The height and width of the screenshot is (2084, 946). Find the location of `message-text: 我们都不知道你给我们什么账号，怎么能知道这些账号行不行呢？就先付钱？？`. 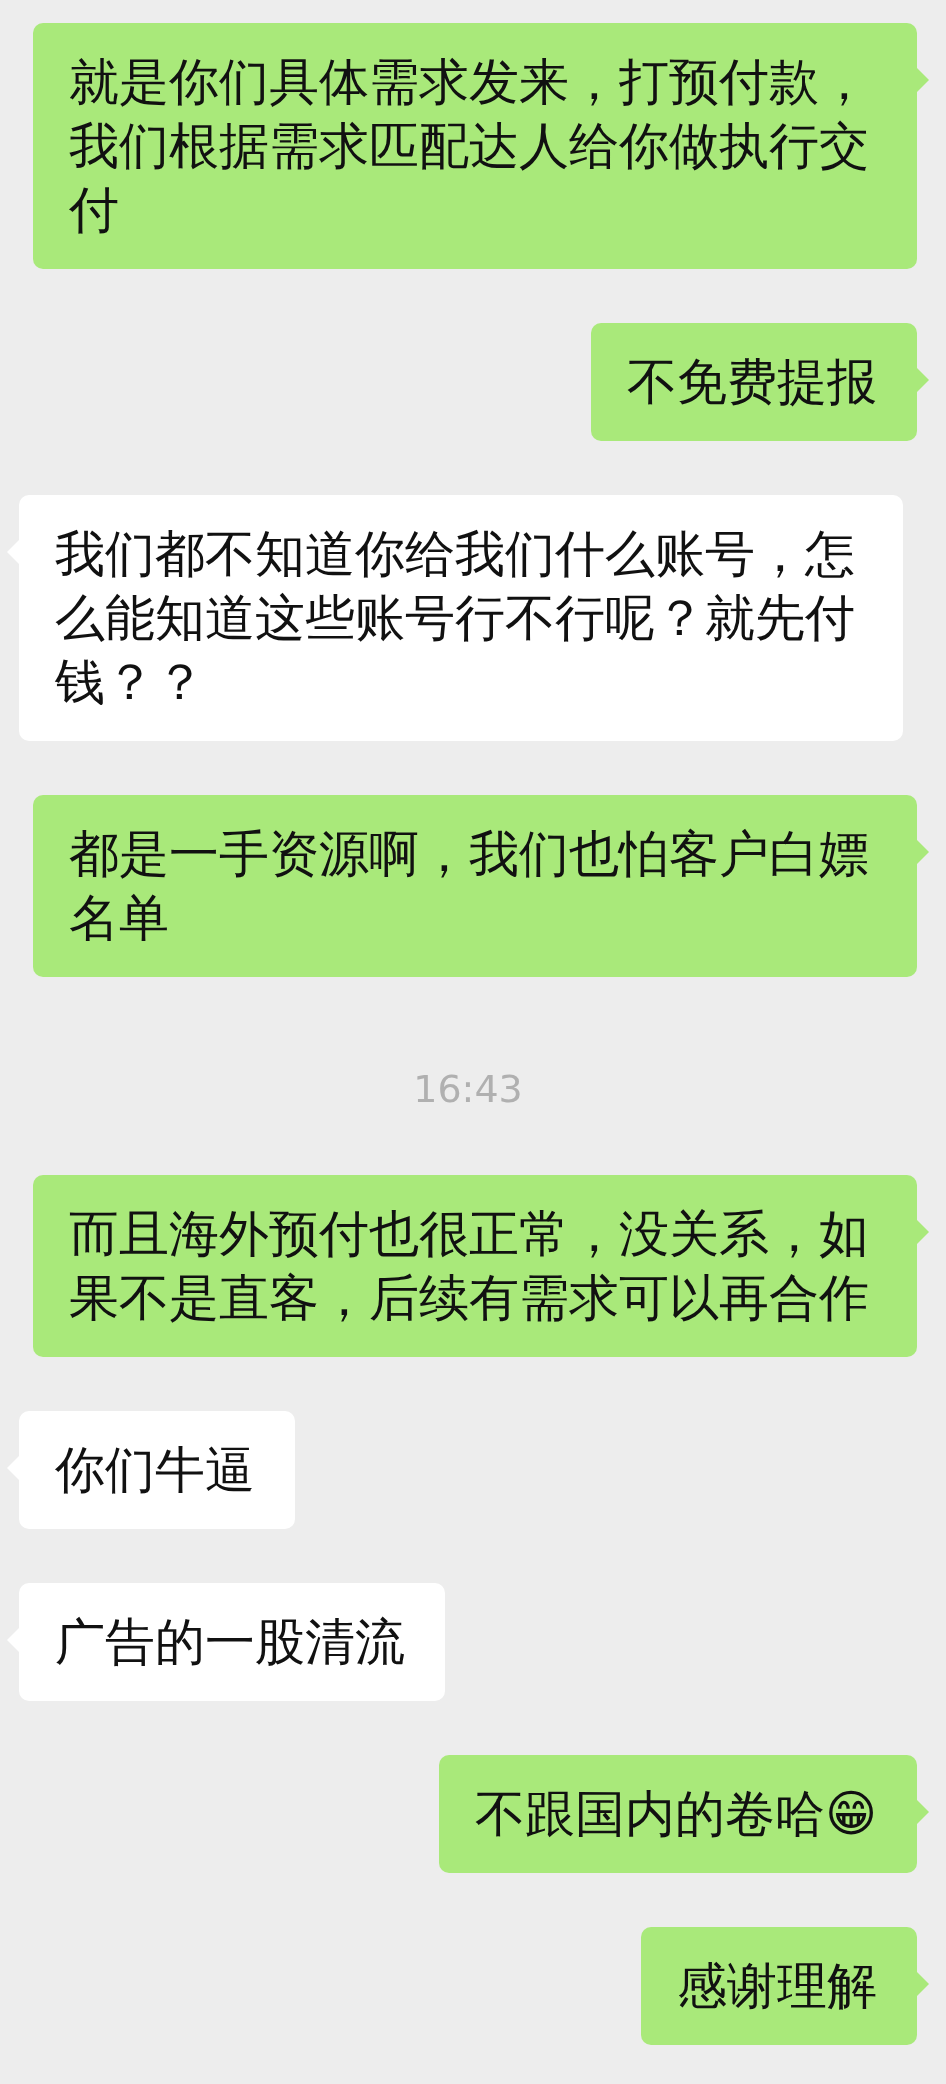

message-text: 我们都不知道你给我们什么账号，怎么能知道这些账号行不行呢？就先付钱？？ is located at coordinates (455, 618).